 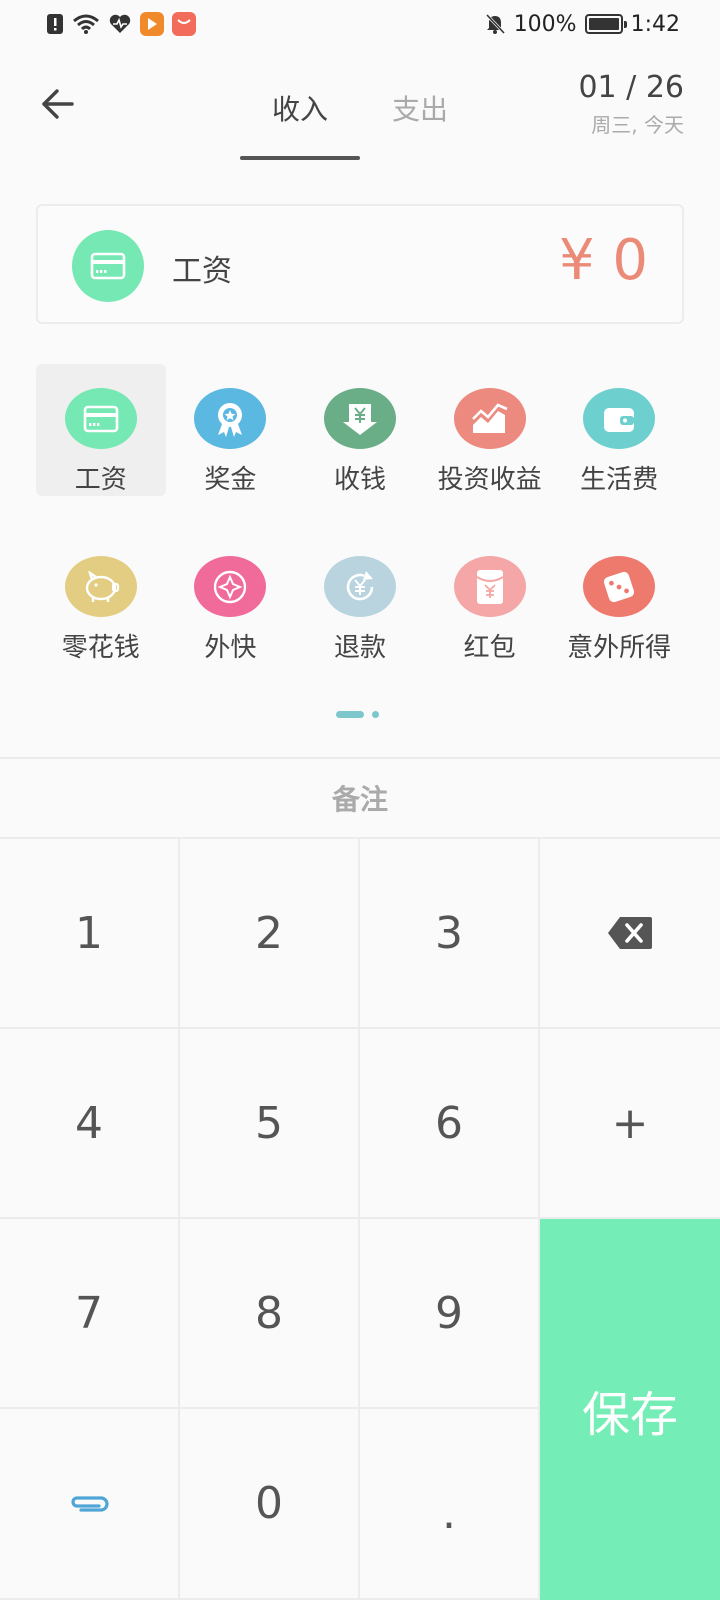 I want to click on backspace-icon, so click(x=630, y=933).